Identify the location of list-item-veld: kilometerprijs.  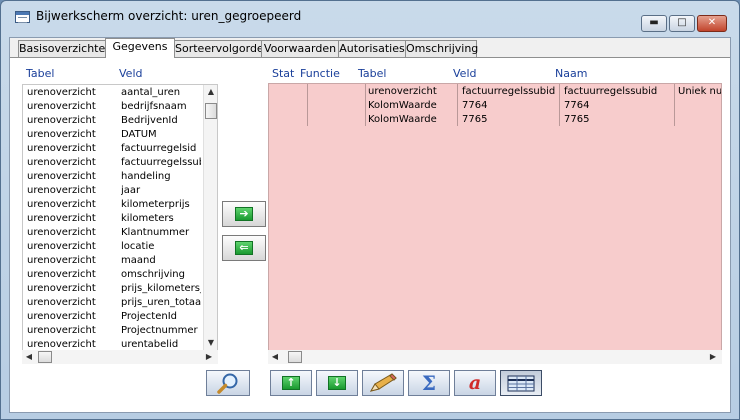
(155, 204).